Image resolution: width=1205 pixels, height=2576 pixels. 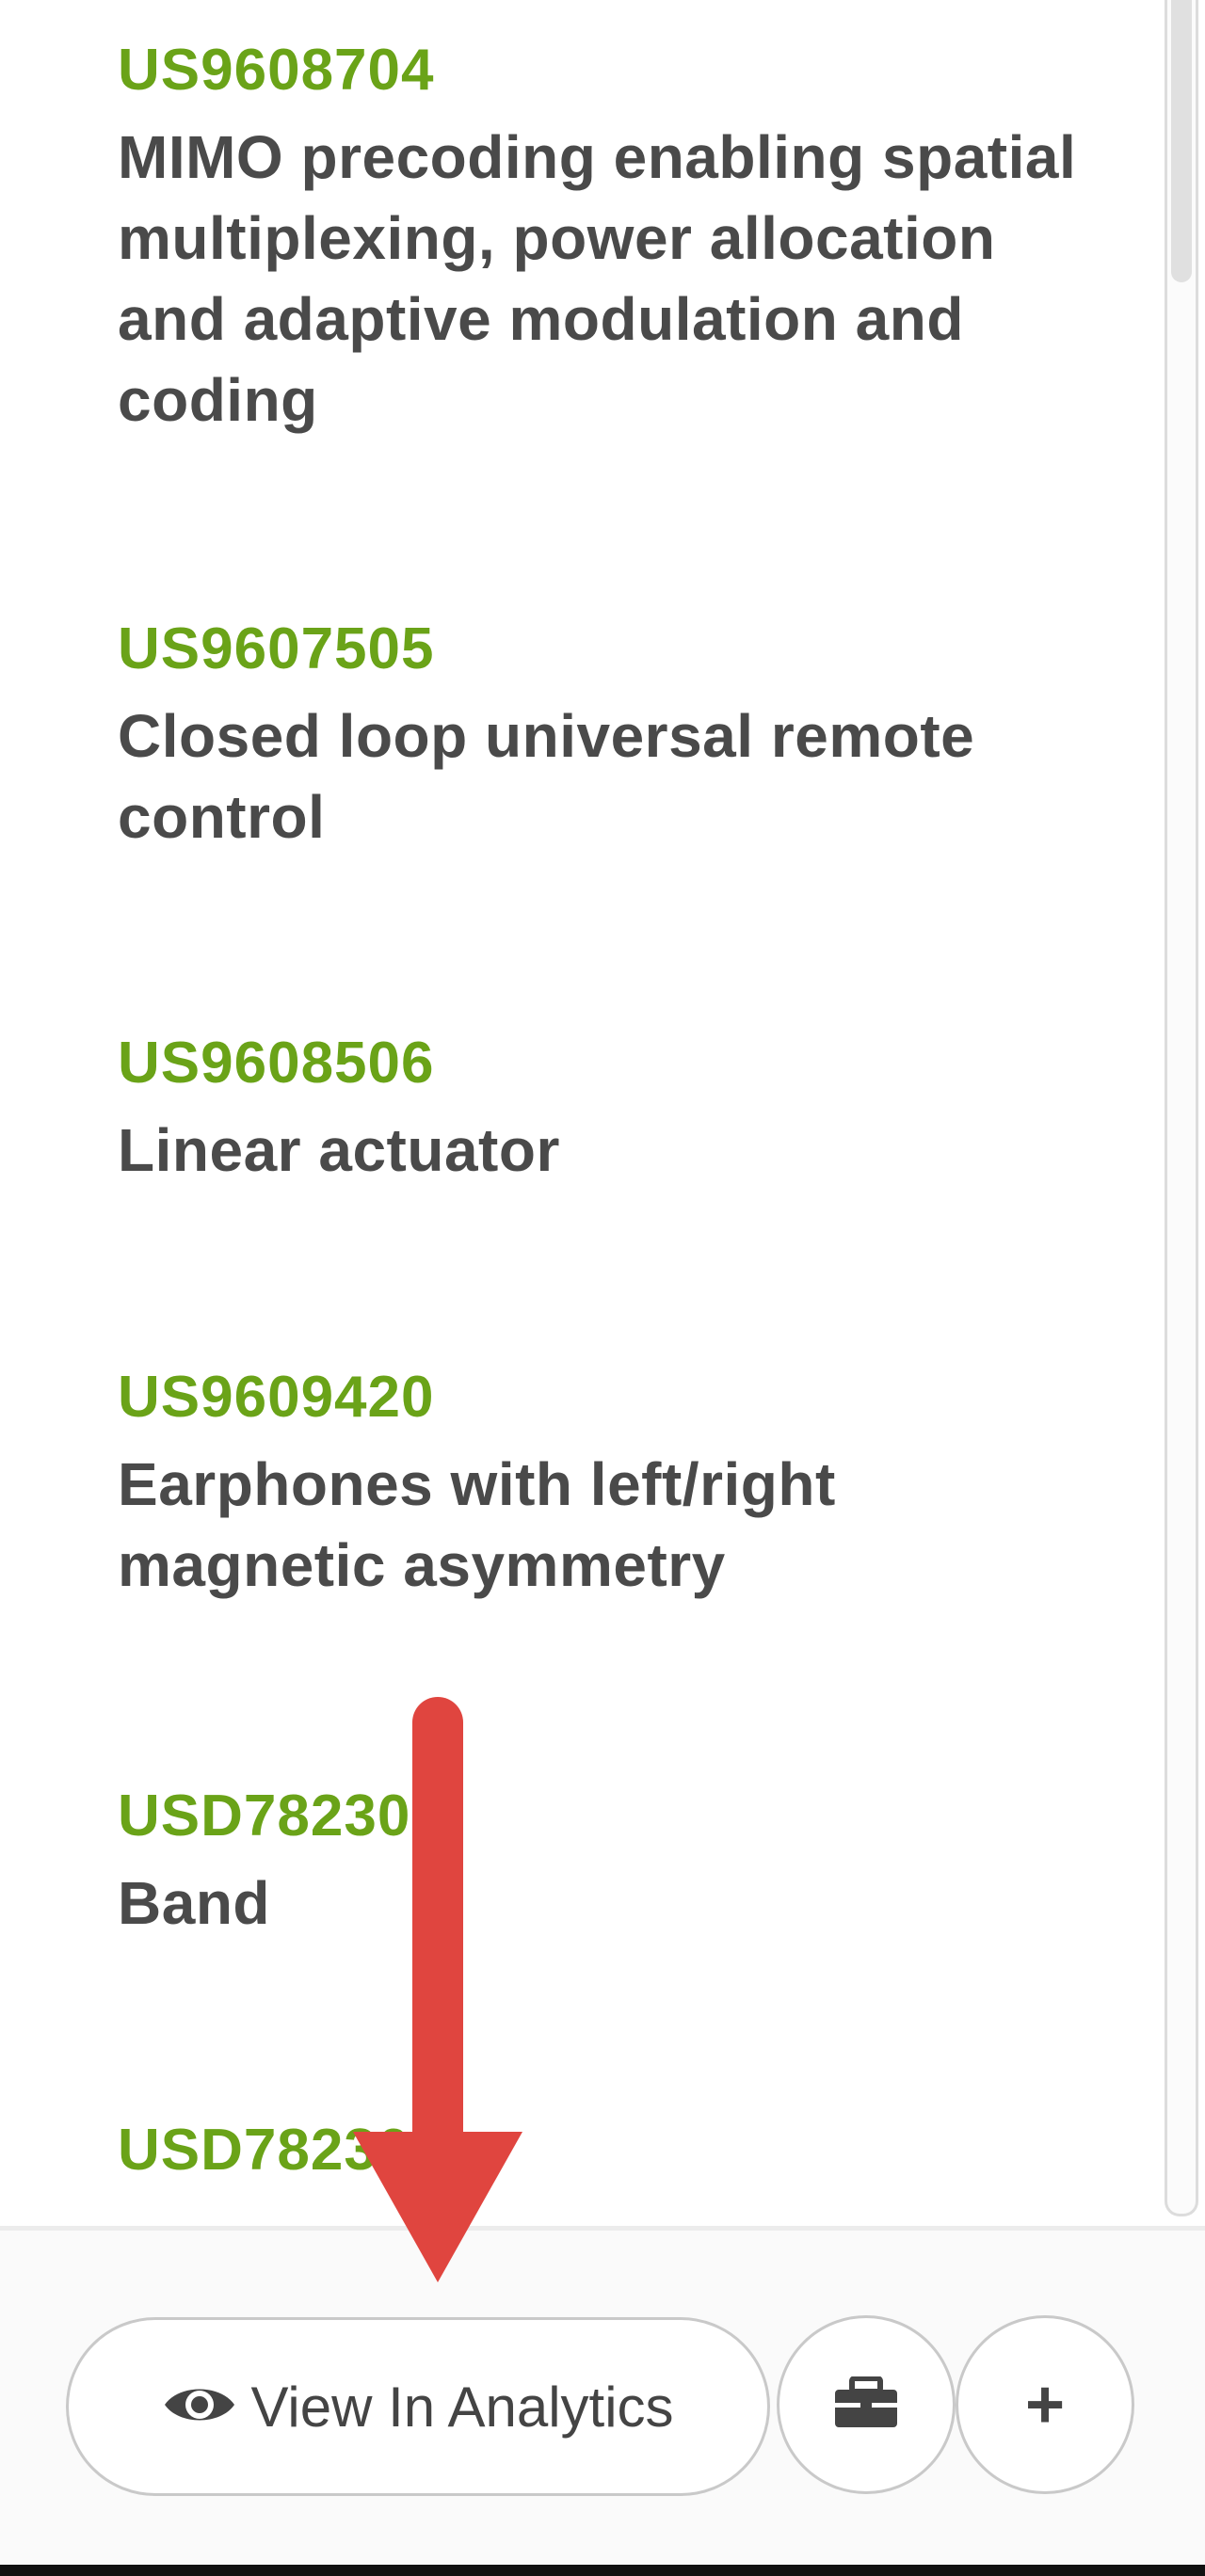 What do you see at coordinates (200, 2404) in the screenshot?
I see `eye-icon-svg` at bounding box center [200, 2404].